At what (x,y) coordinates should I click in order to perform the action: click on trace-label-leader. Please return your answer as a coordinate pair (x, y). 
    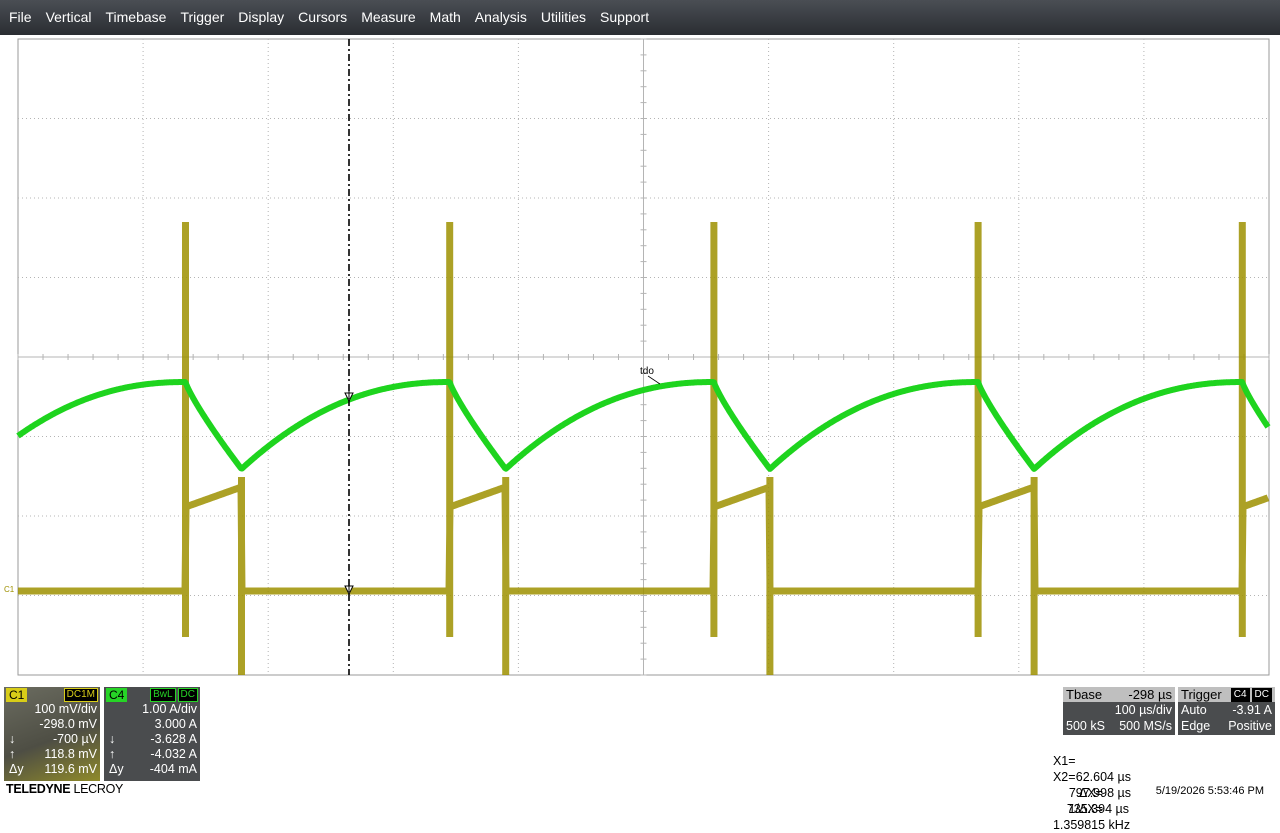
    Looking at the image, I should click on (654, 380).